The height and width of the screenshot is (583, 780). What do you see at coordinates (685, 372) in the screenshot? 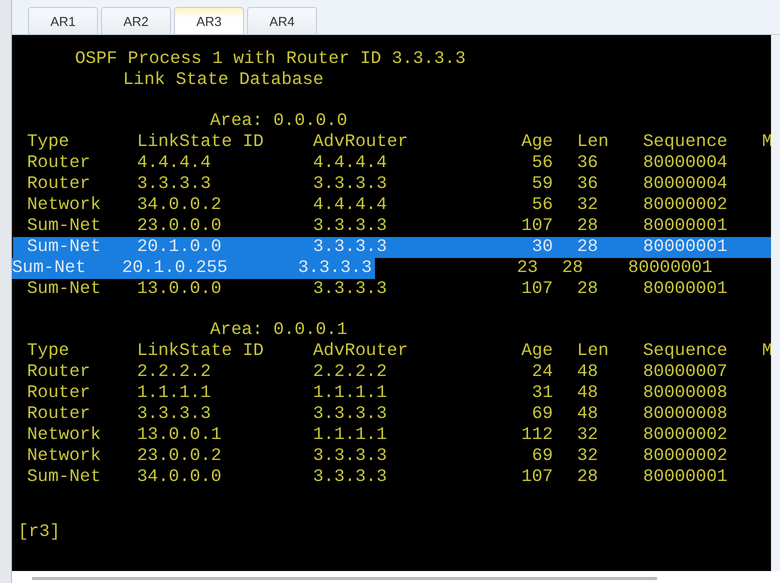
I see `table-cell-text: 80000007` at bounding box center [685, 372].